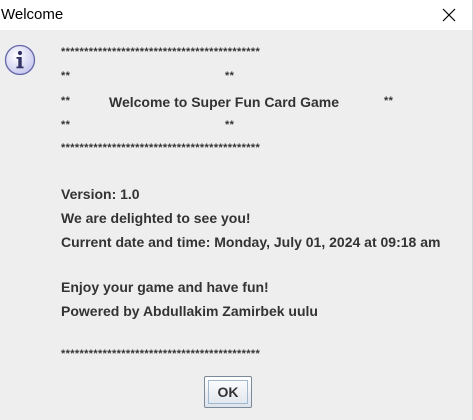 This screenshot has height=420, width=473. I want to click on close-button, so click(449, 15).